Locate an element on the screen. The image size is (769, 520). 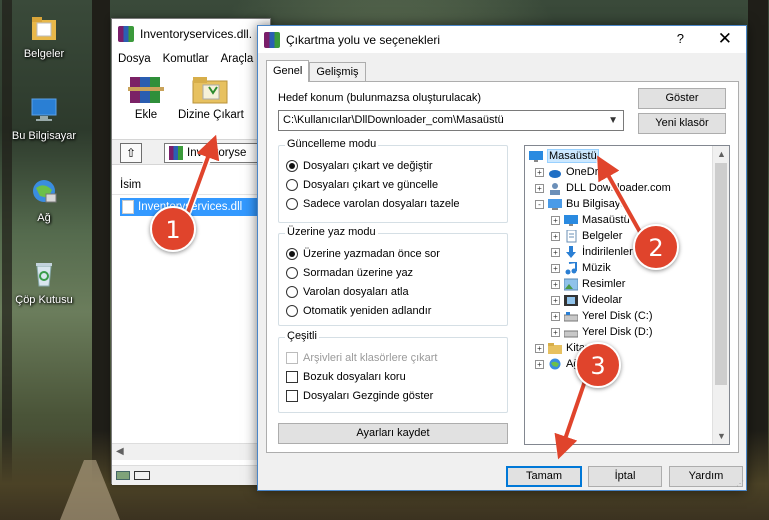
option-label: Dosyaları Gezginde göster is located at coordinates (368, 396).